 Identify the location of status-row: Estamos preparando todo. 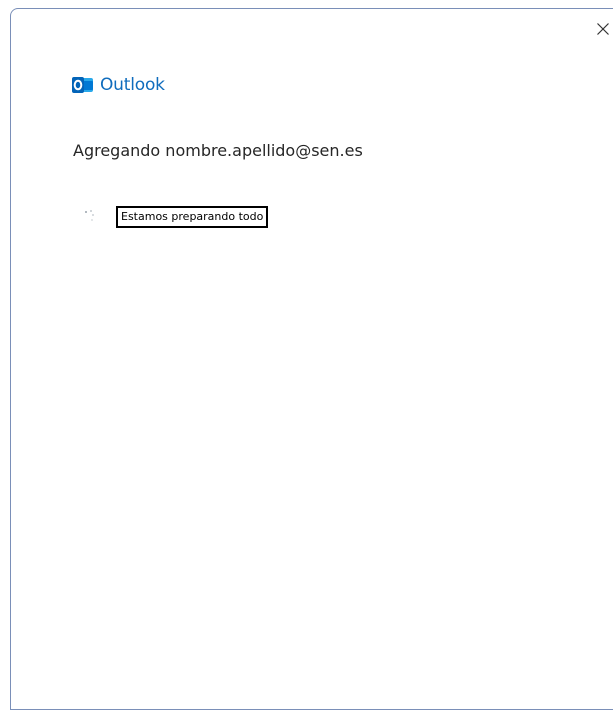
(177, 217).